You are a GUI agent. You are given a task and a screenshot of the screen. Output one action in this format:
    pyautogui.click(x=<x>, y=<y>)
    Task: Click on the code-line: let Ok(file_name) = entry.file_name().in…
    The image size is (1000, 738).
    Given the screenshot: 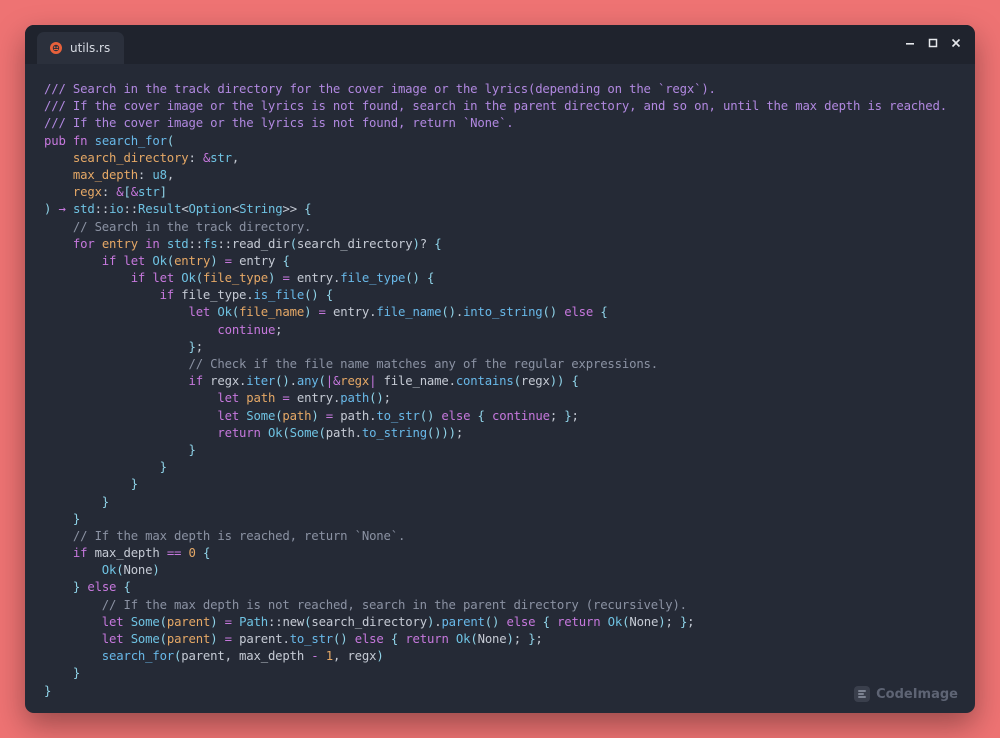 What is the action you would take?
    pyautogui.click(x=495, y=312)
    